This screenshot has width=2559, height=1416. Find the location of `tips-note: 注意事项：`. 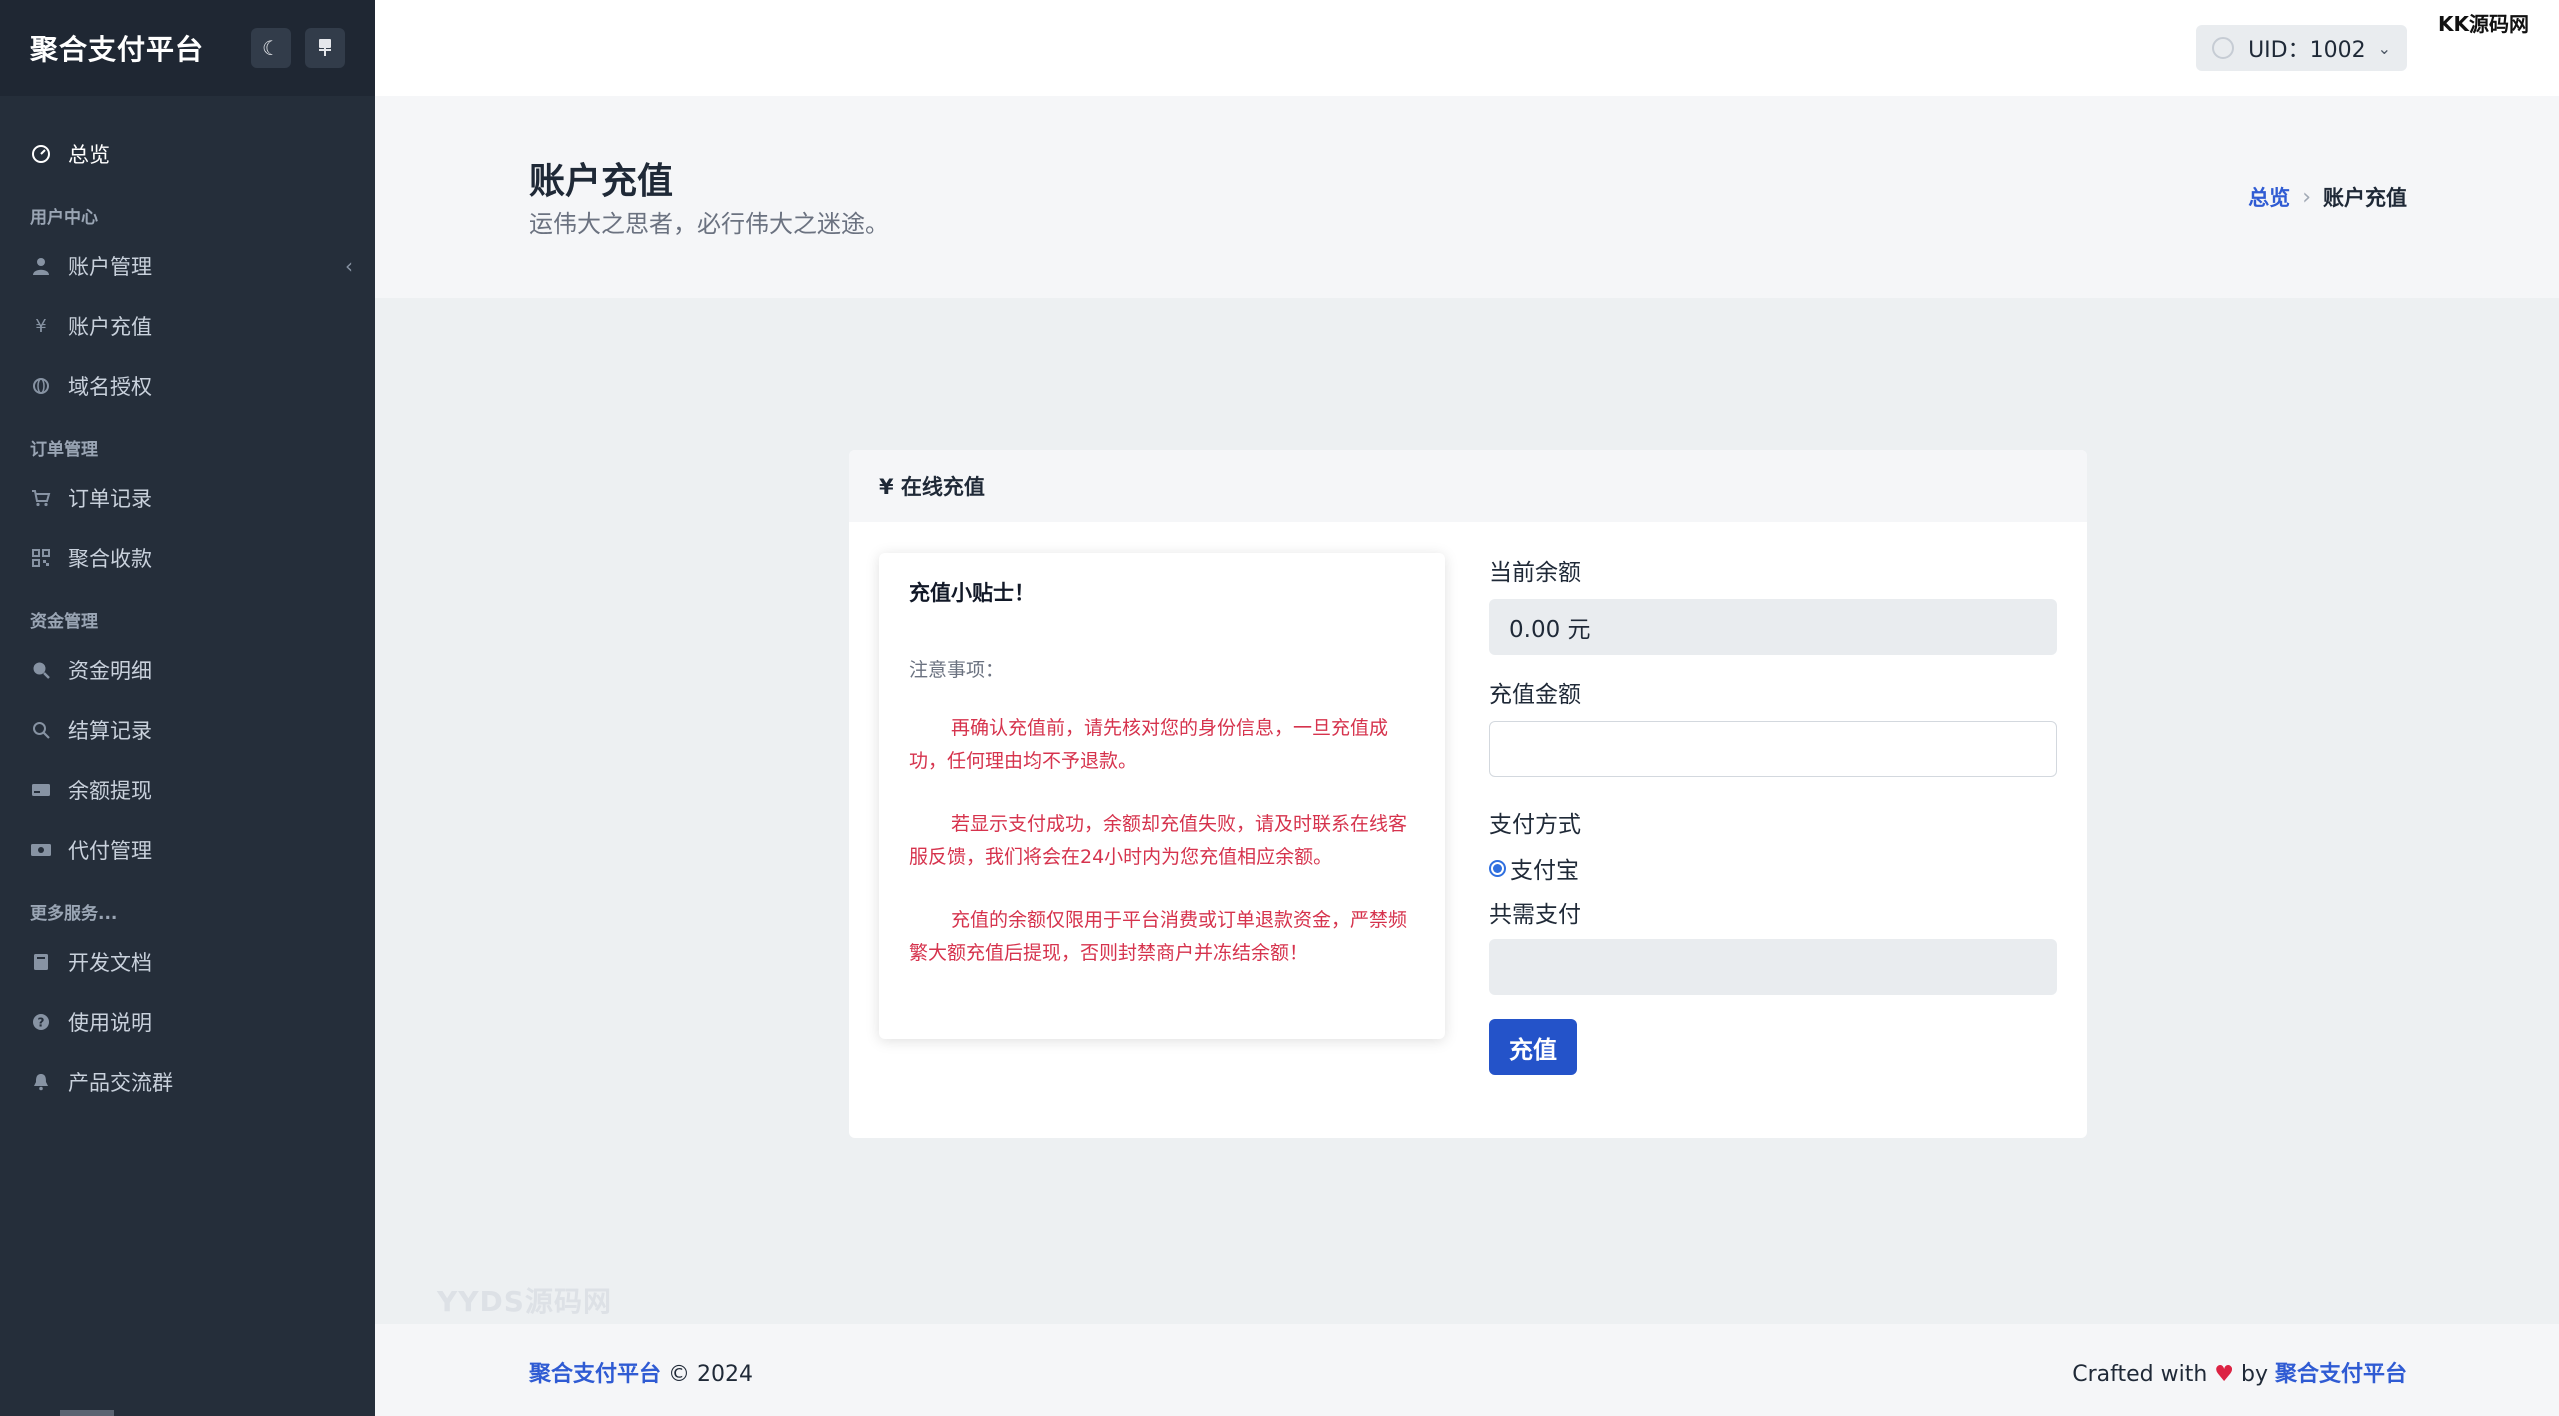

tips-note: 注意事项： is located at coordinates (957, 670).